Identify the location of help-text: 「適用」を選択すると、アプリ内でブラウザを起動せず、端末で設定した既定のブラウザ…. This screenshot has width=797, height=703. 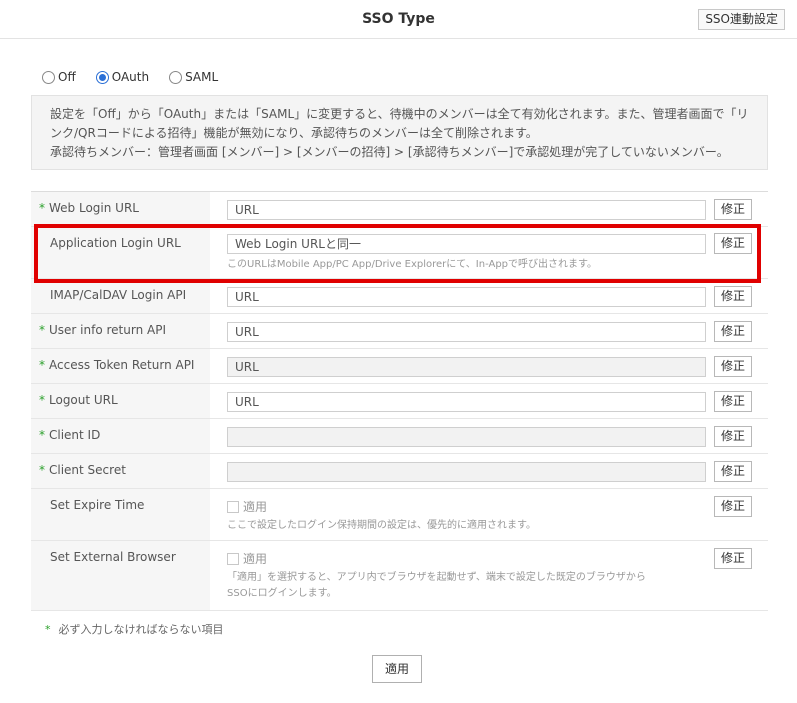
(436, 585).